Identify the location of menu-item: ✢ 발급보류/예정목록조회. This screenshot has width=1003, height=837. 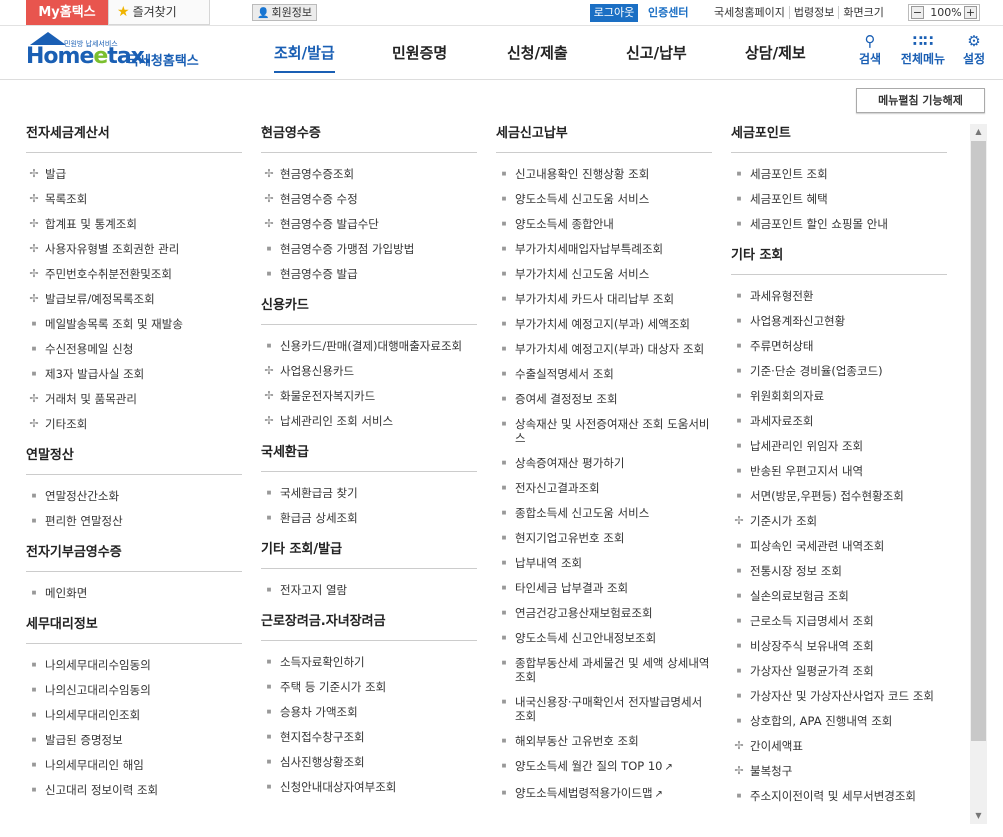
(134, 298).